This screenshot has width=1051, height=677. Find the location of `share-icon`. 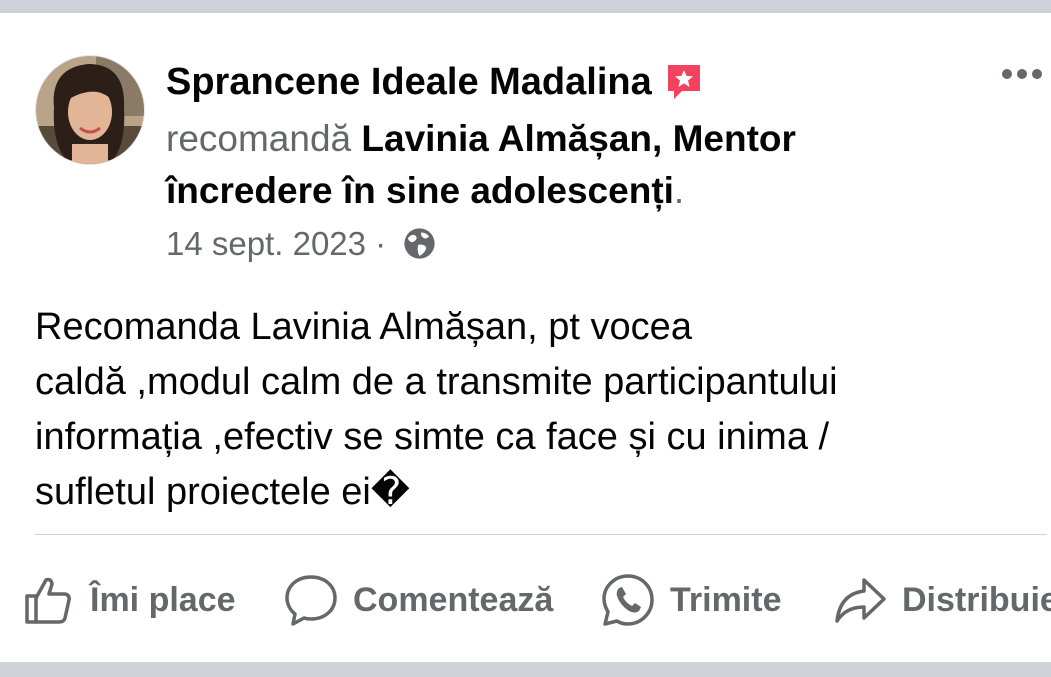

share-icon is located at coordinates (860, 600).